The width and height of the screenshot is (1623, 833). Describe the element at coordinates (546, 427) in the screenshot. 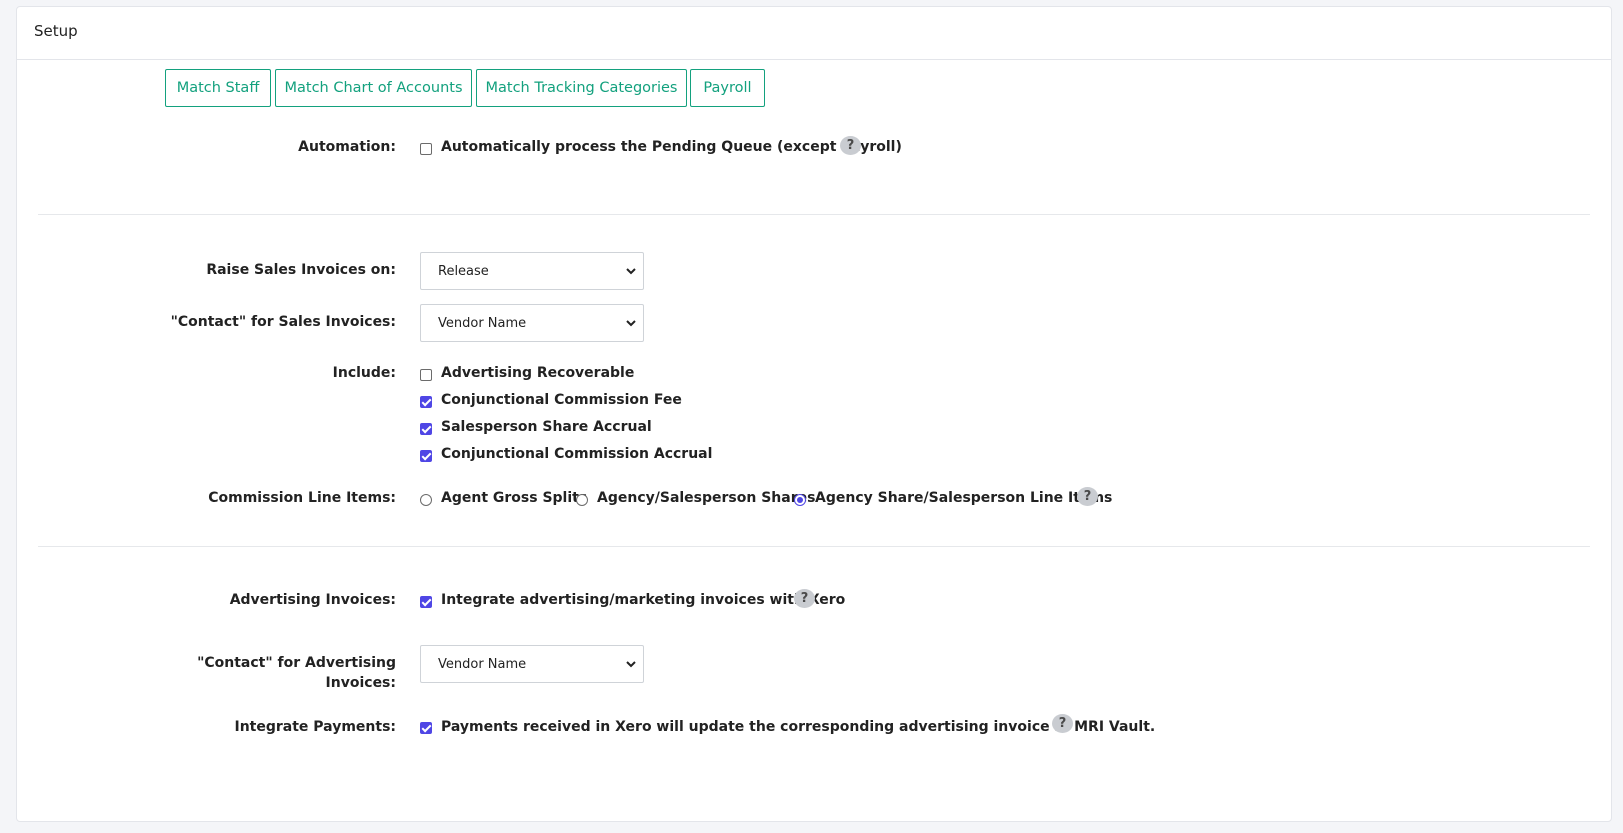

I see `include-item-label: Salesperson Share Accrual` at that location.